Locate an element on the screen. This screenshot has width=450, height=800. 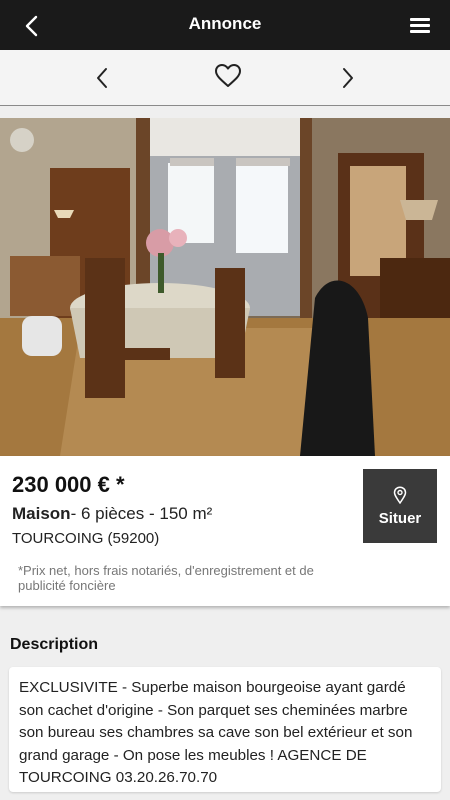
next-listing-button is located at coordinates (348, 78).